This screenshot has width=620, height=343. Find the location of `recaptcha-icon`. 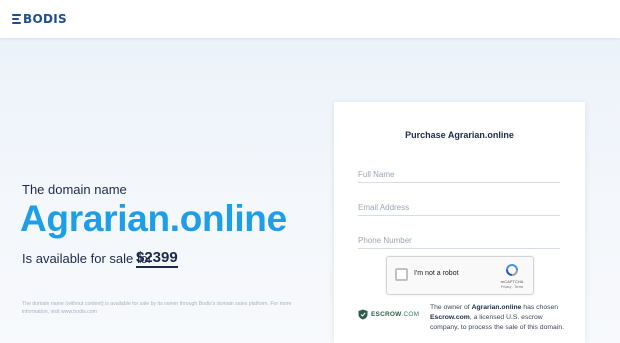

recaptcha-icon is located at coordinates (512, 270).